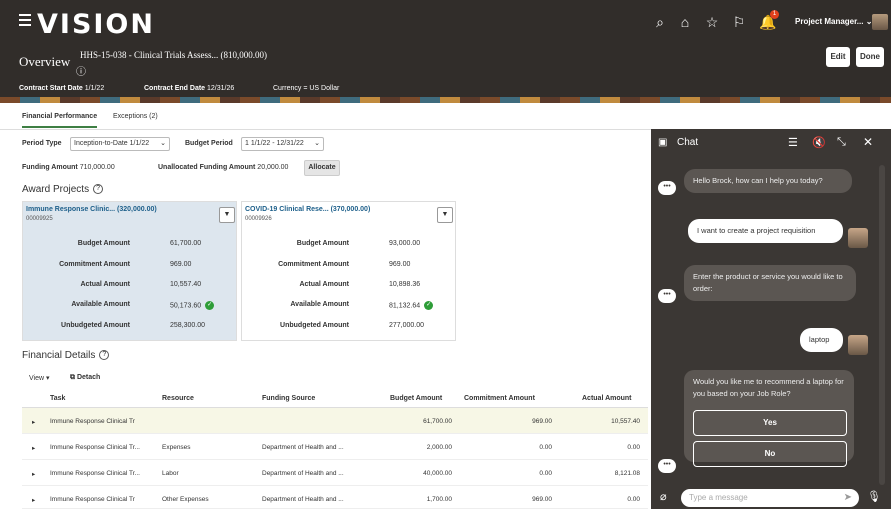 Image resolution: width=891 pixels, height=509 pixels. Describe the element at coordinates (437, 473) in the screenshot. I see `cell-budget: 40,000.00` at that location.